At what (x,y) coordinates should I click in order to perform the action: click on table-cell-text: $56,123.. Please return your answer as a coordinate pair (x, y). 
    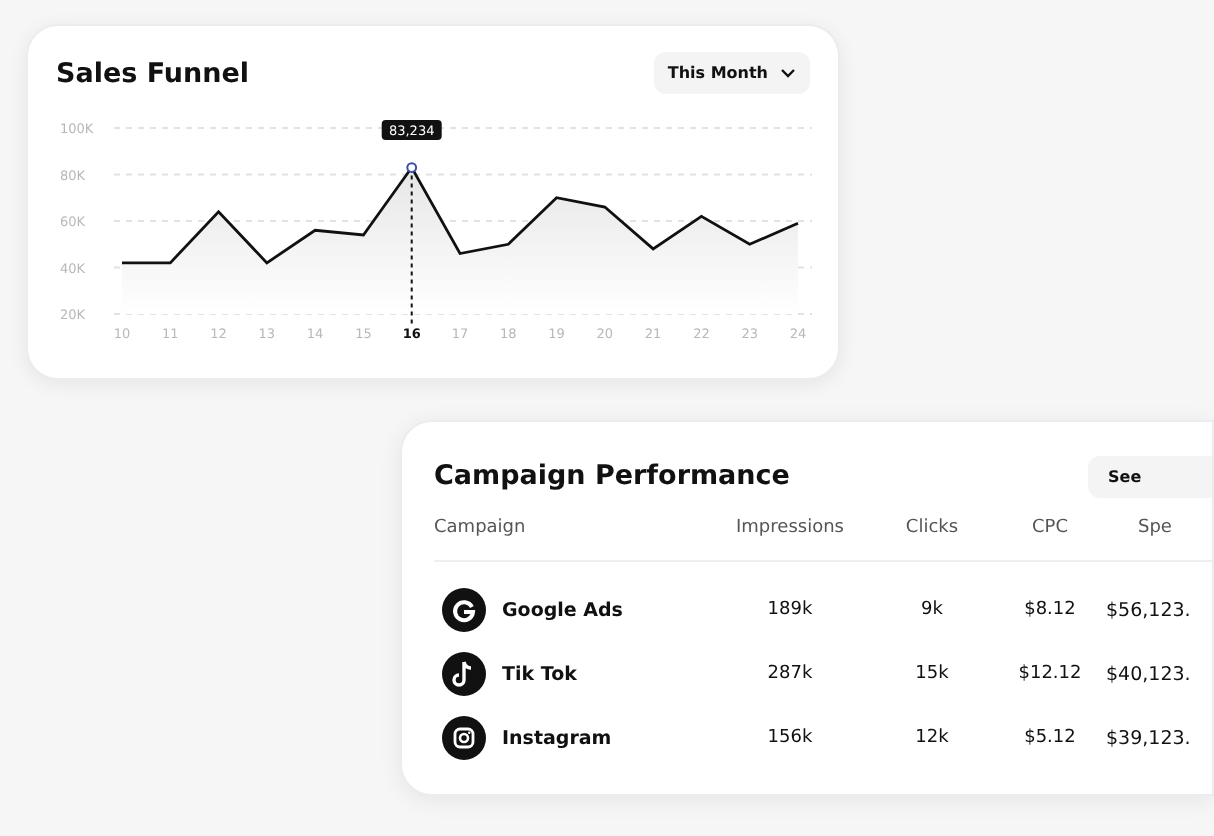
    Looking at the image, I should click on (1149, 611).